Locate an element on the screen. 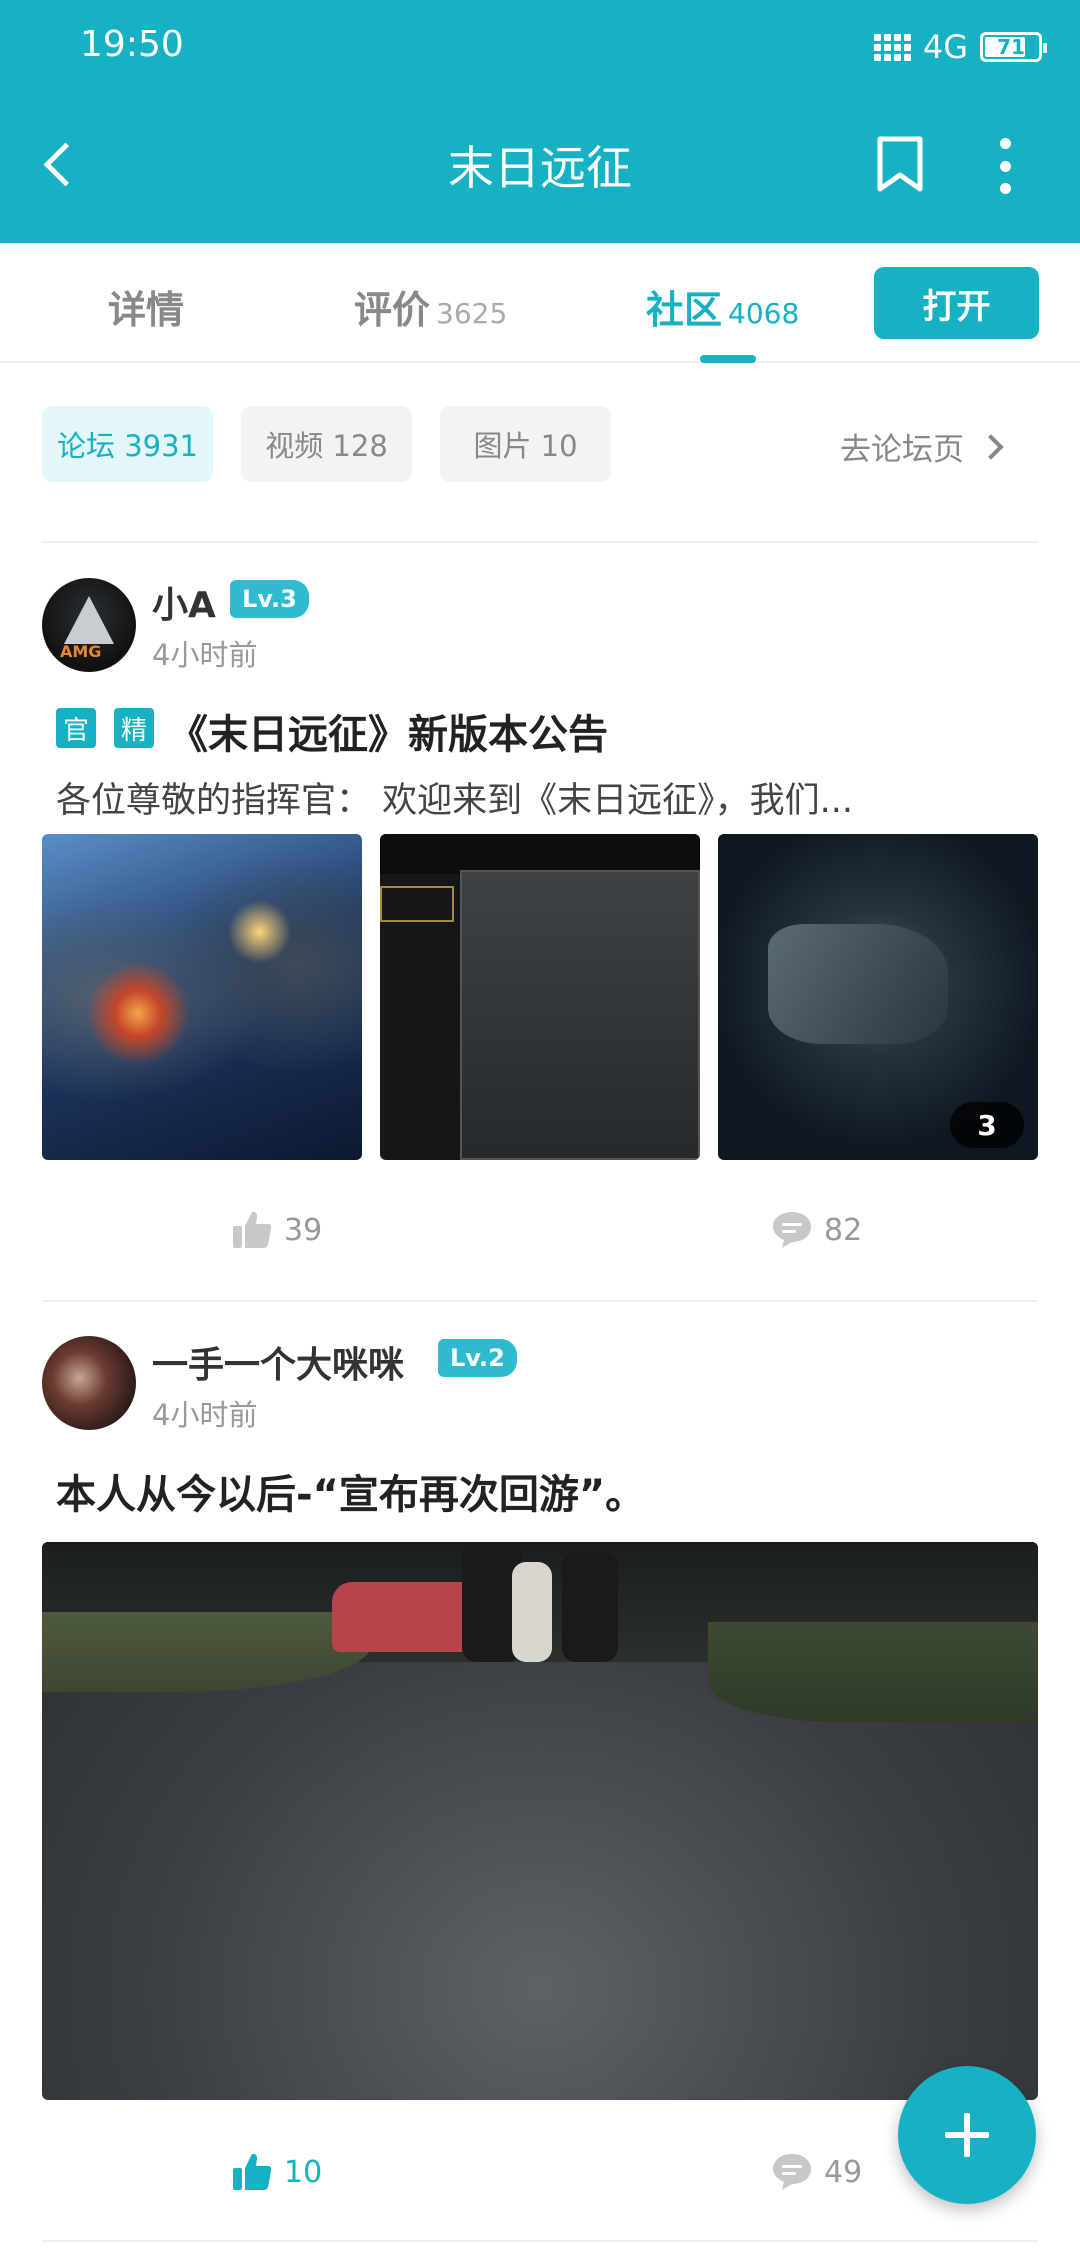 Image resolution: width=1080 pixels, height=2248 pixels. comment-button: 49 is located at coordinates (816, 2172).